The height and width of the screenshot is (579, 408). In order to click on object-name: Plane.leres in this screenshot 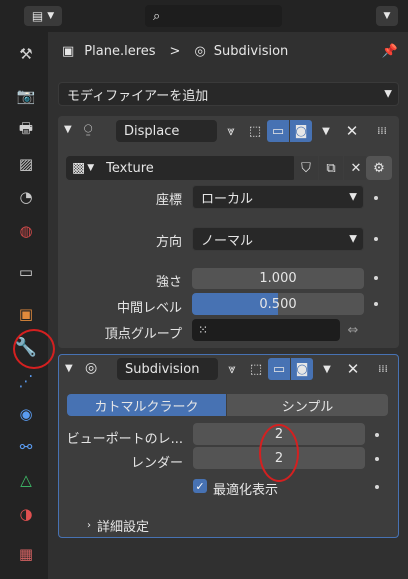, I will do `click(120, 51)`.